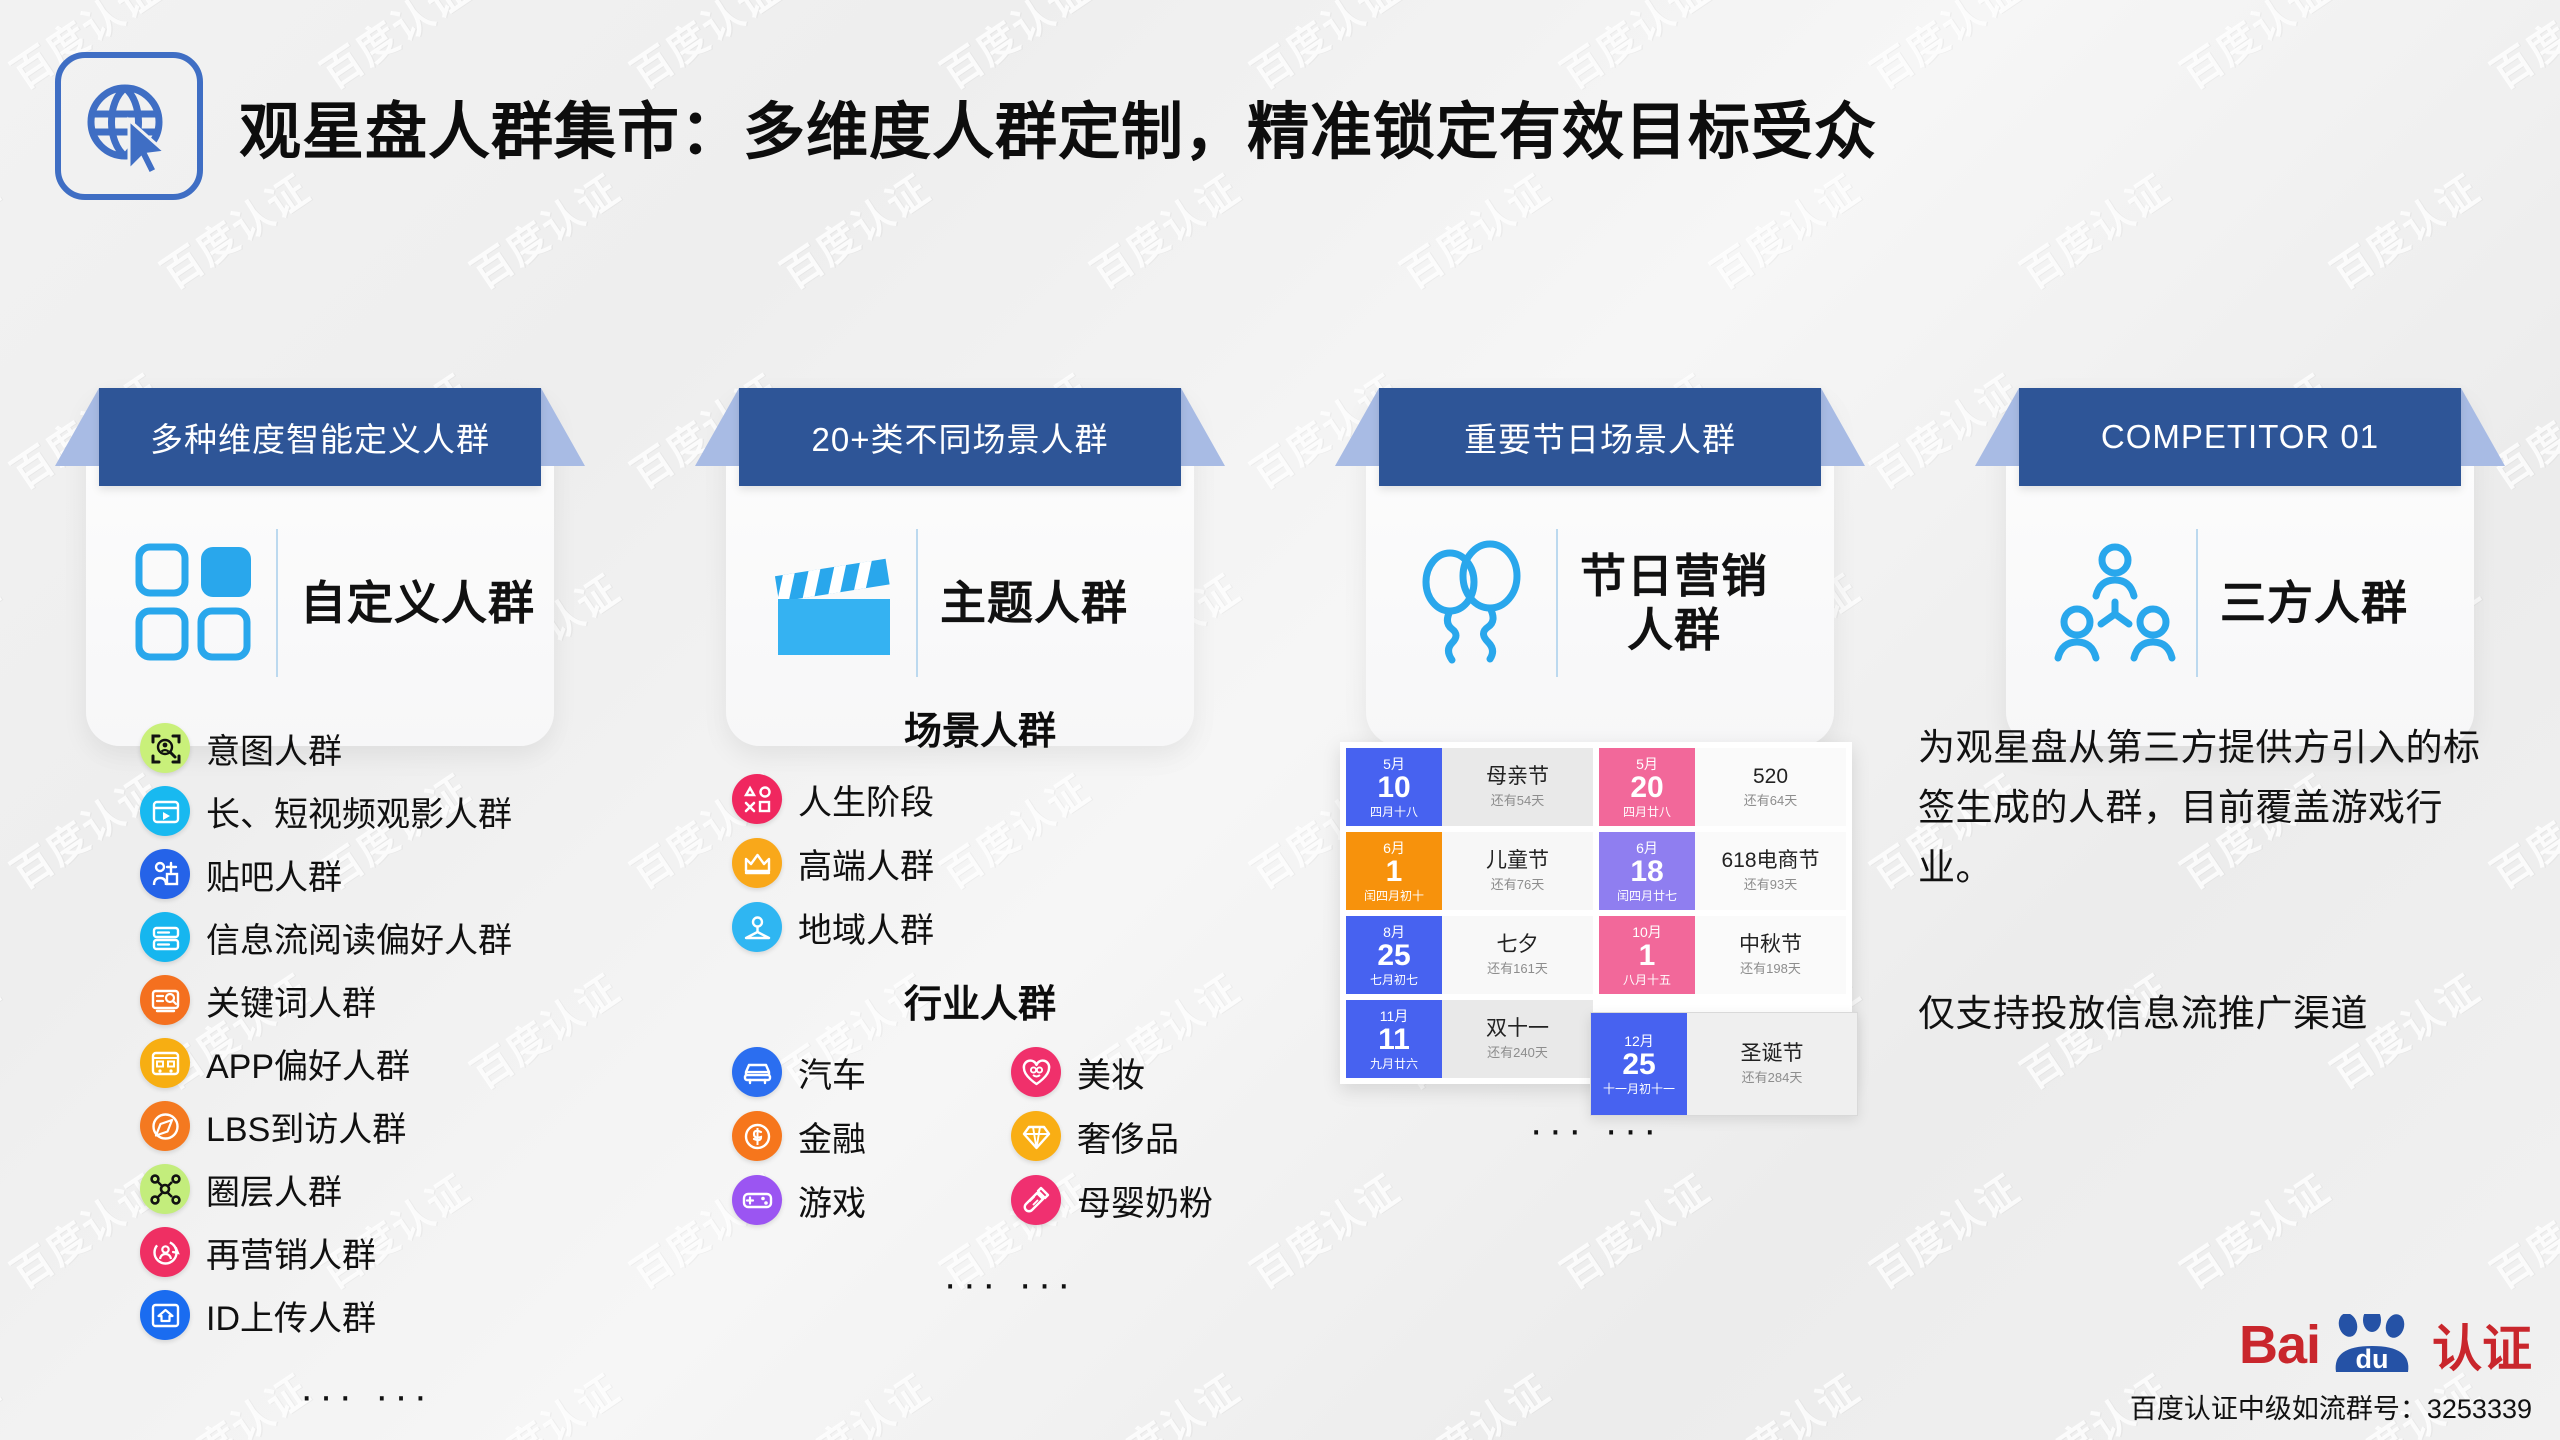 Image resolution: width=2560 pixels, height=1440 pixels. I want to click on list-item: 汽车, so click(856, 1072).